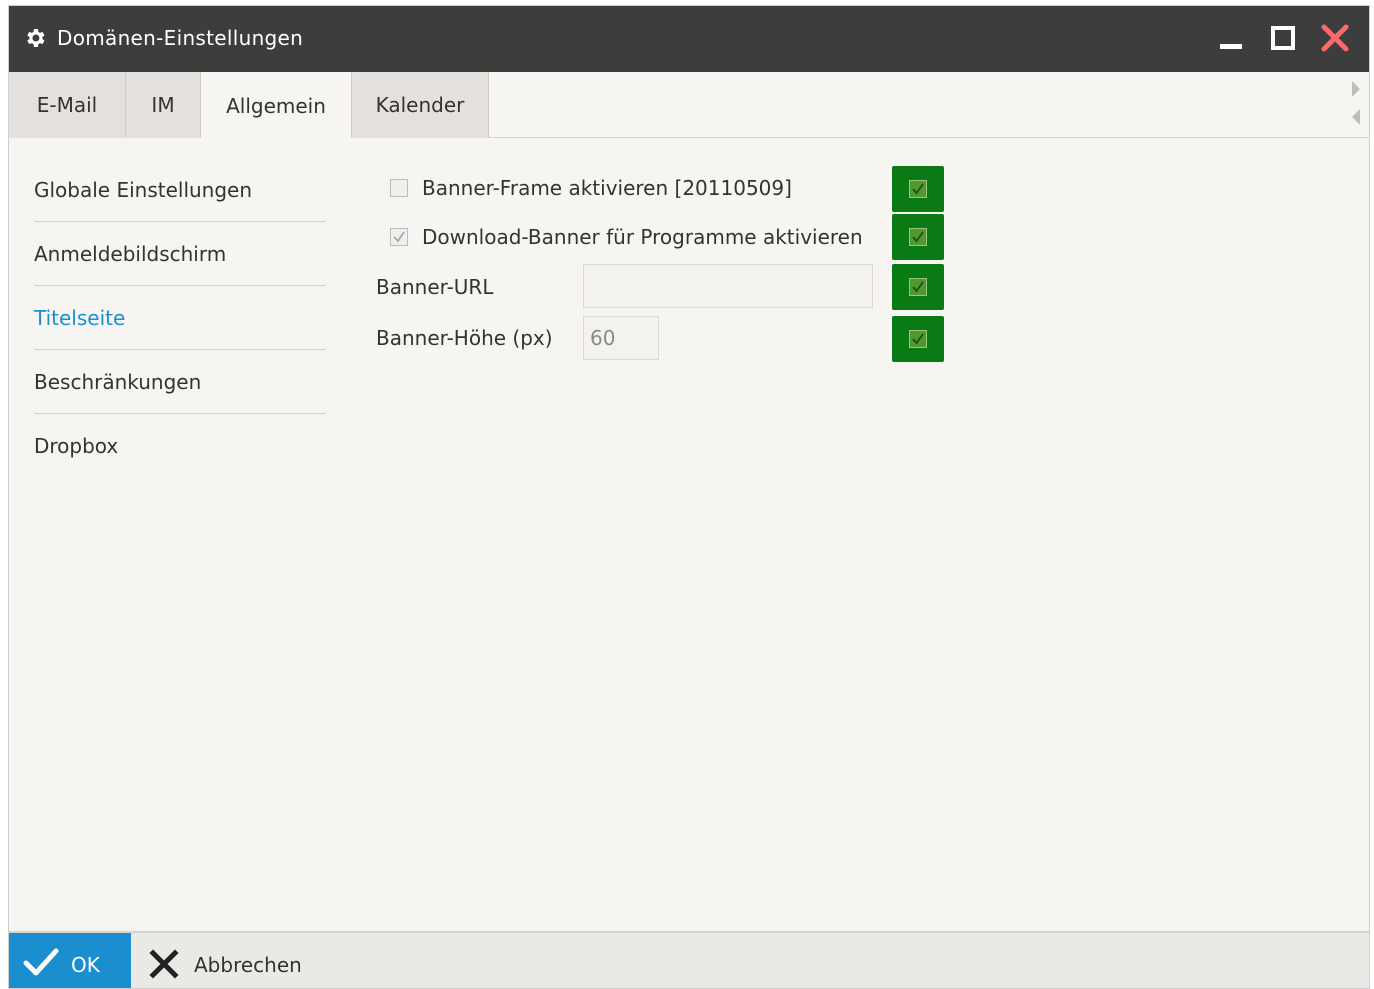  What do you see at coordinates (180, 38) in the screenshot?
I see `window-title: Domänen-Einstellungen` at bounding box center [180, 38].